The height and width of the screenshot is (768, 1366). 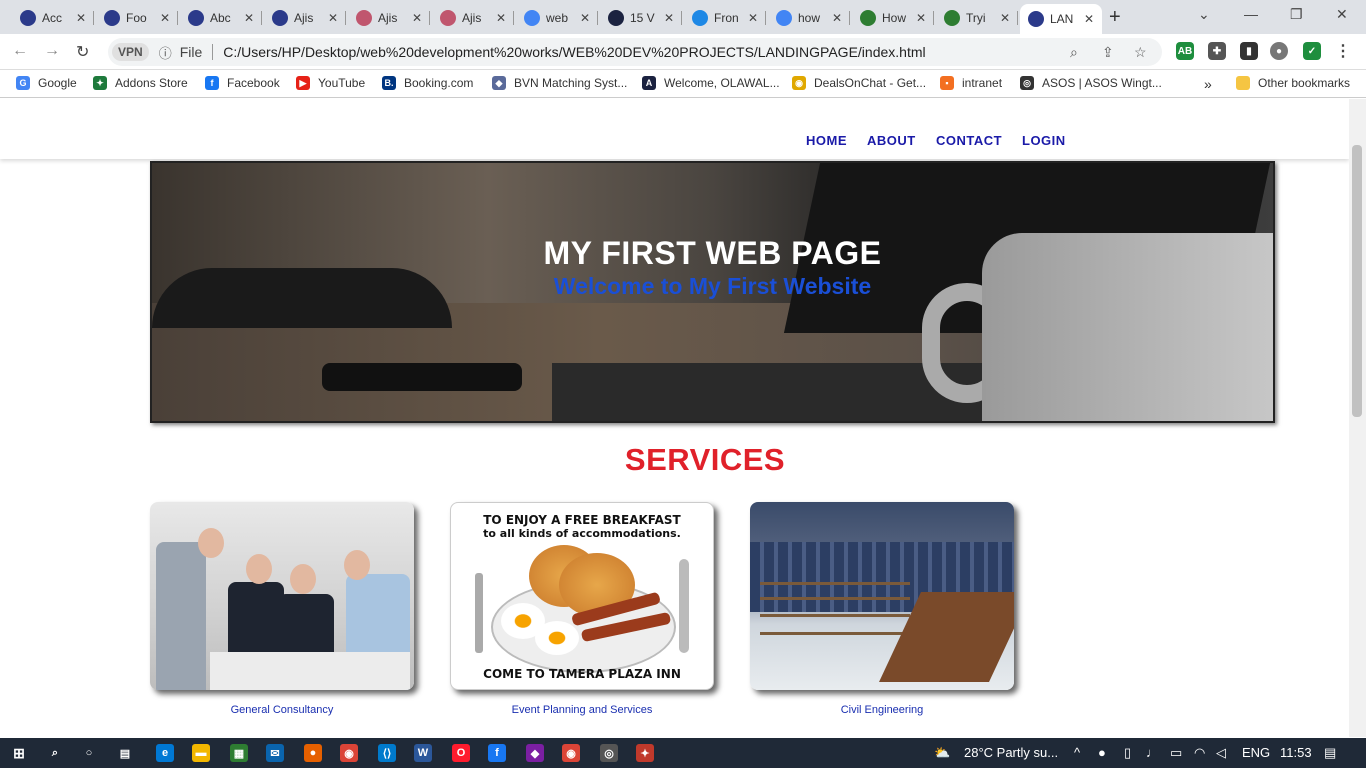 I want to click on tab: Foo ✕, so click(x=137, y=18).